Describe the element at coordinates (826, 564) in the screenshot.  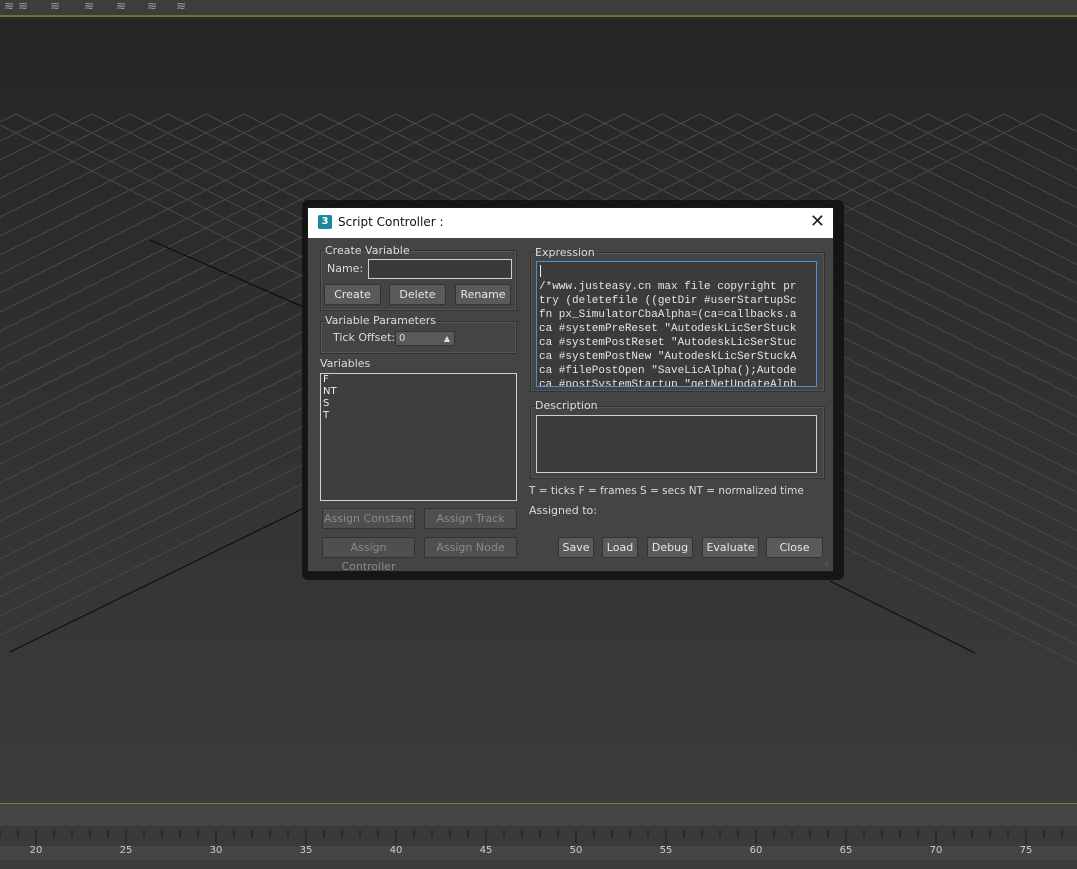
I see `resize-grip-icon: ⁘` at that location.